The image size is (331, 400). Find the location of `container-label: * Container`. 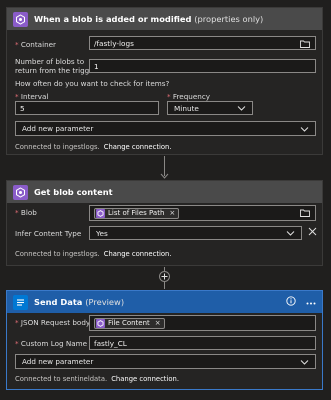

container-label: * Container is located at coordinates (36, 44).